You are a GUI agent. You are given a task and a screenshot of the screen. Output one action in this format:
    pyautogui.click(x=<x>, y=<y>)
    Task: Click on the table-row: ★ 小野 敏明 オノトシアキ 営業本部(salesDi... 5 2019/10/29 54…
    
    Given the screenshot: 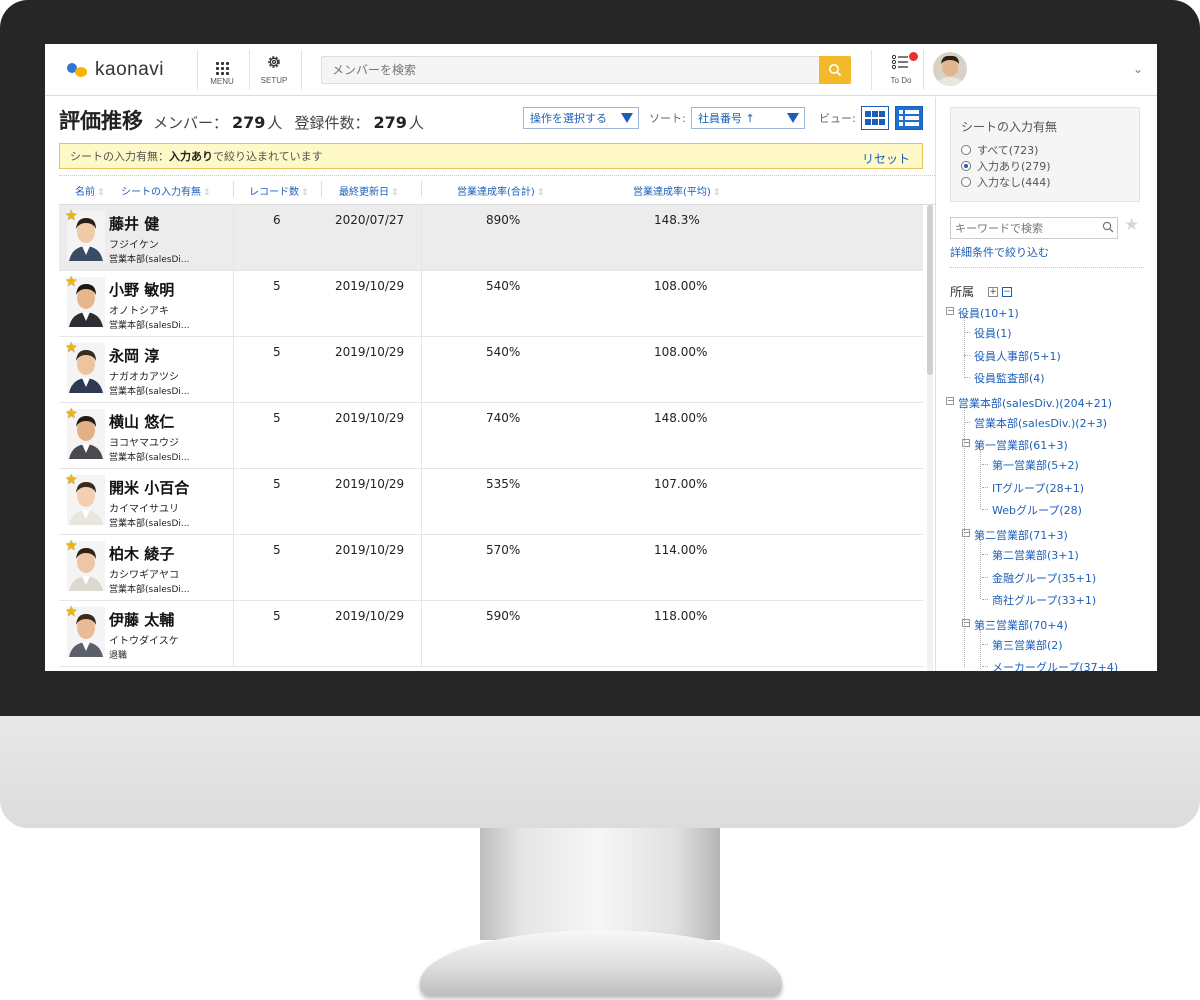 What is the action you would take?
    pyautogui.click(x=491, y=304)
    